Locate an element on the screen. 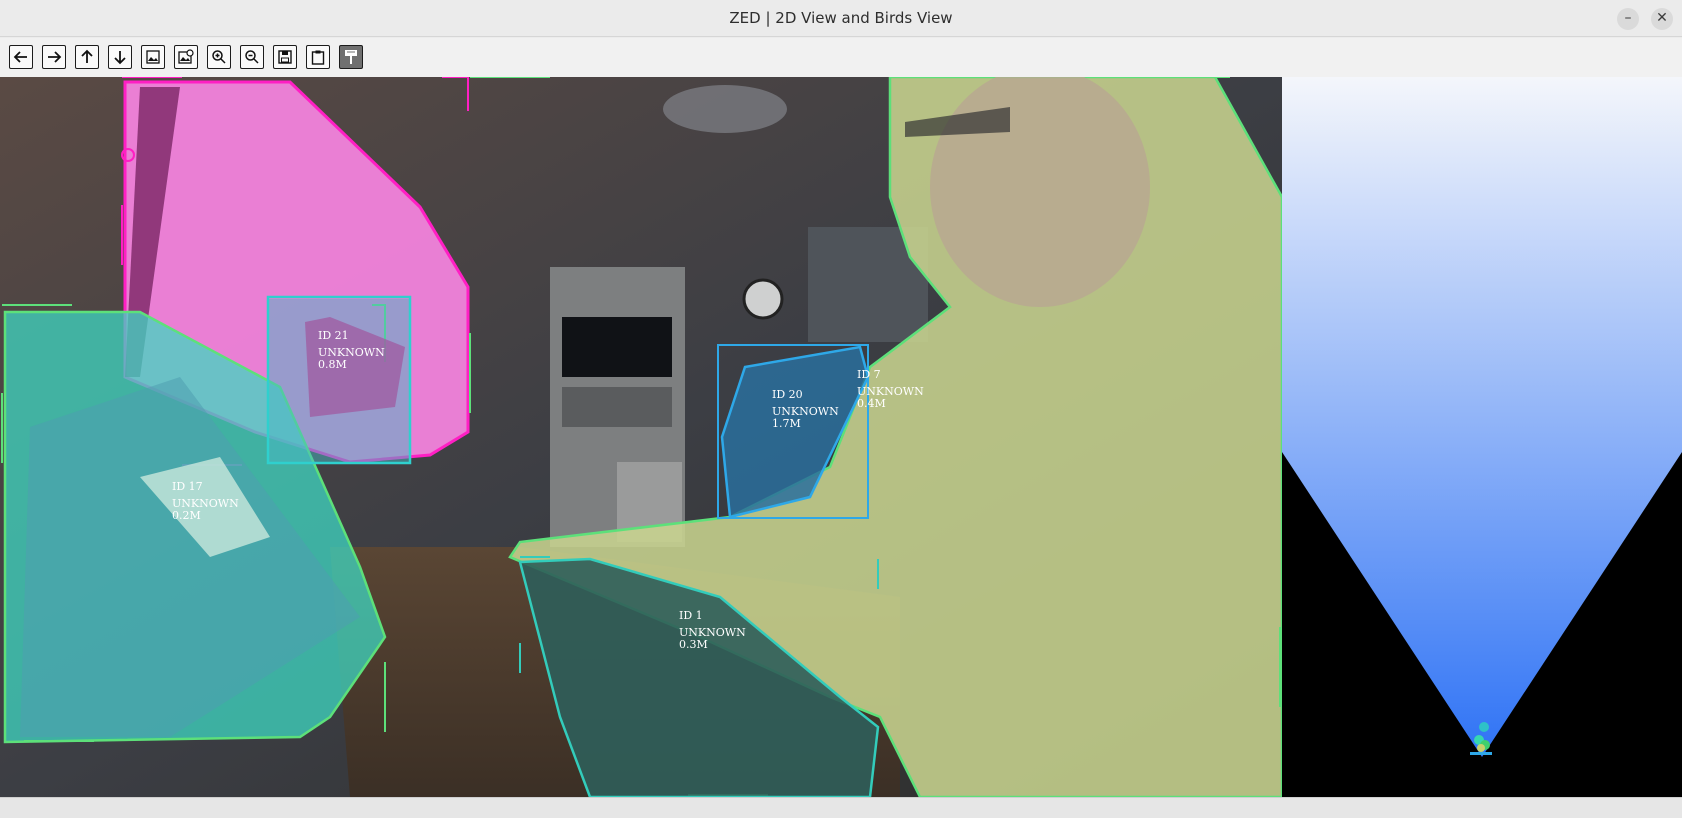 This screenshot has width=1682, height=818. detection-id-label: ID 21 is located at coordinates (333, 335).